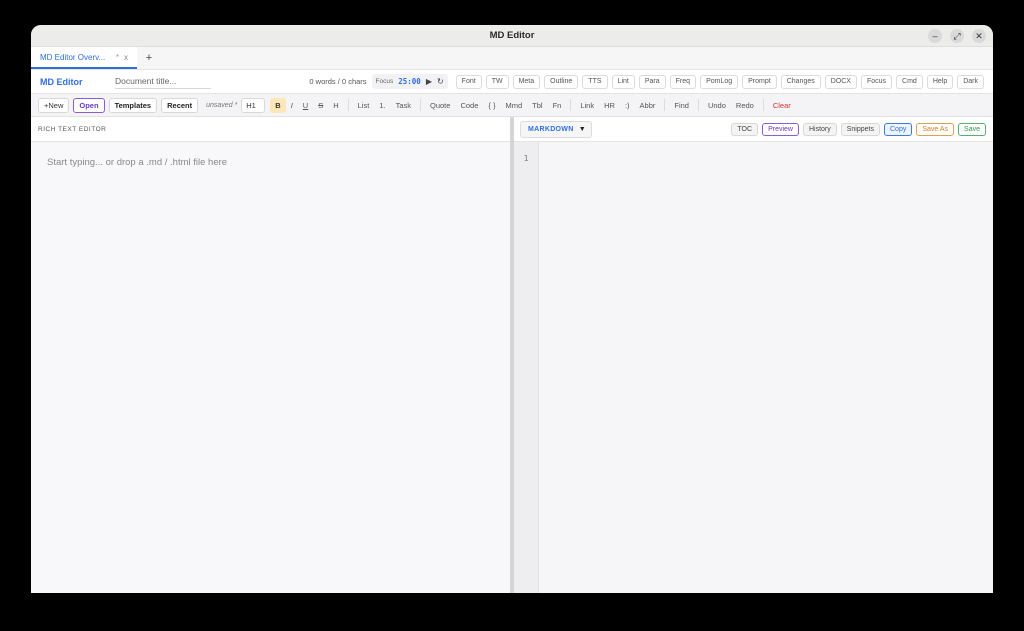  Describe the element at coordinates (909, 81) in the screenshot. I see `header-cmd-button: Cmd` at that location.